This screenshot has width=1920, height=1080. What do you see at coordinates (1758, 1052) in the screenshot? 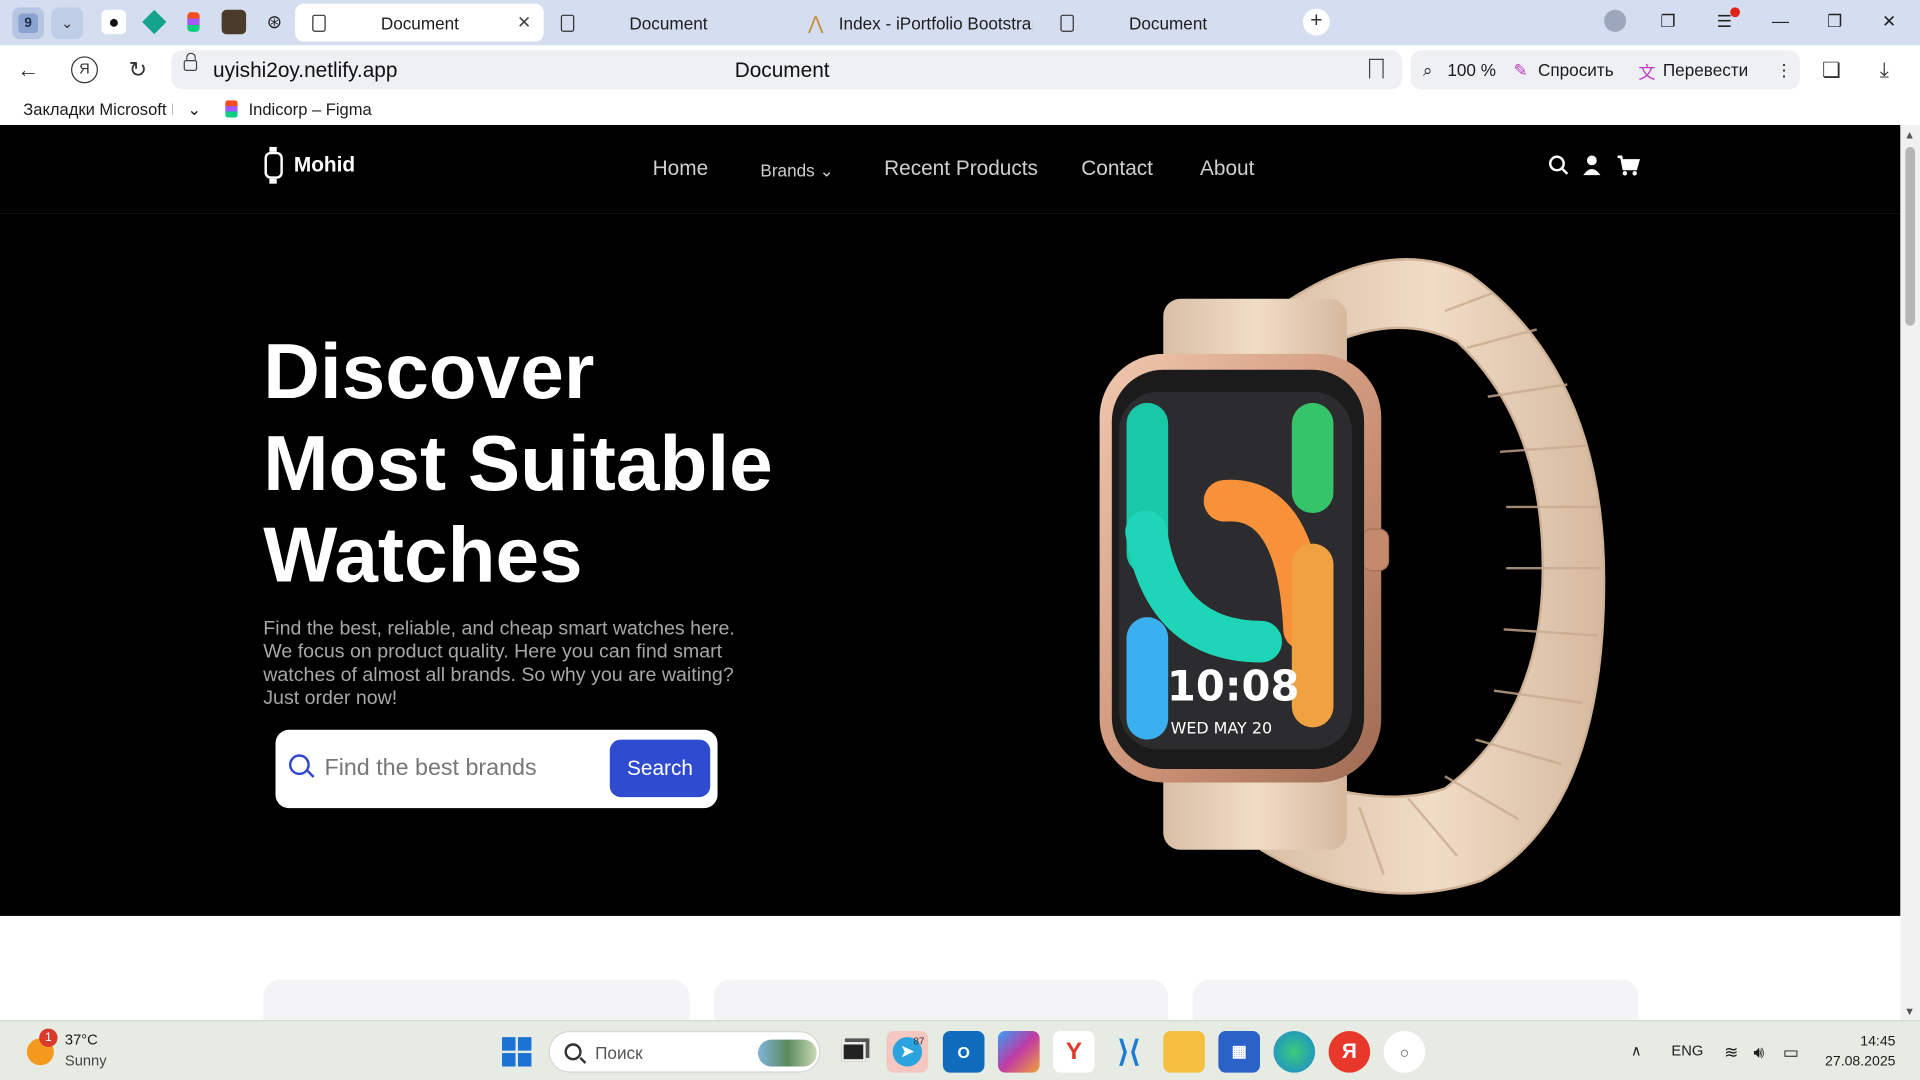
I see `volume-icon: 🔊︎` at bounding box center [1758, 1052].